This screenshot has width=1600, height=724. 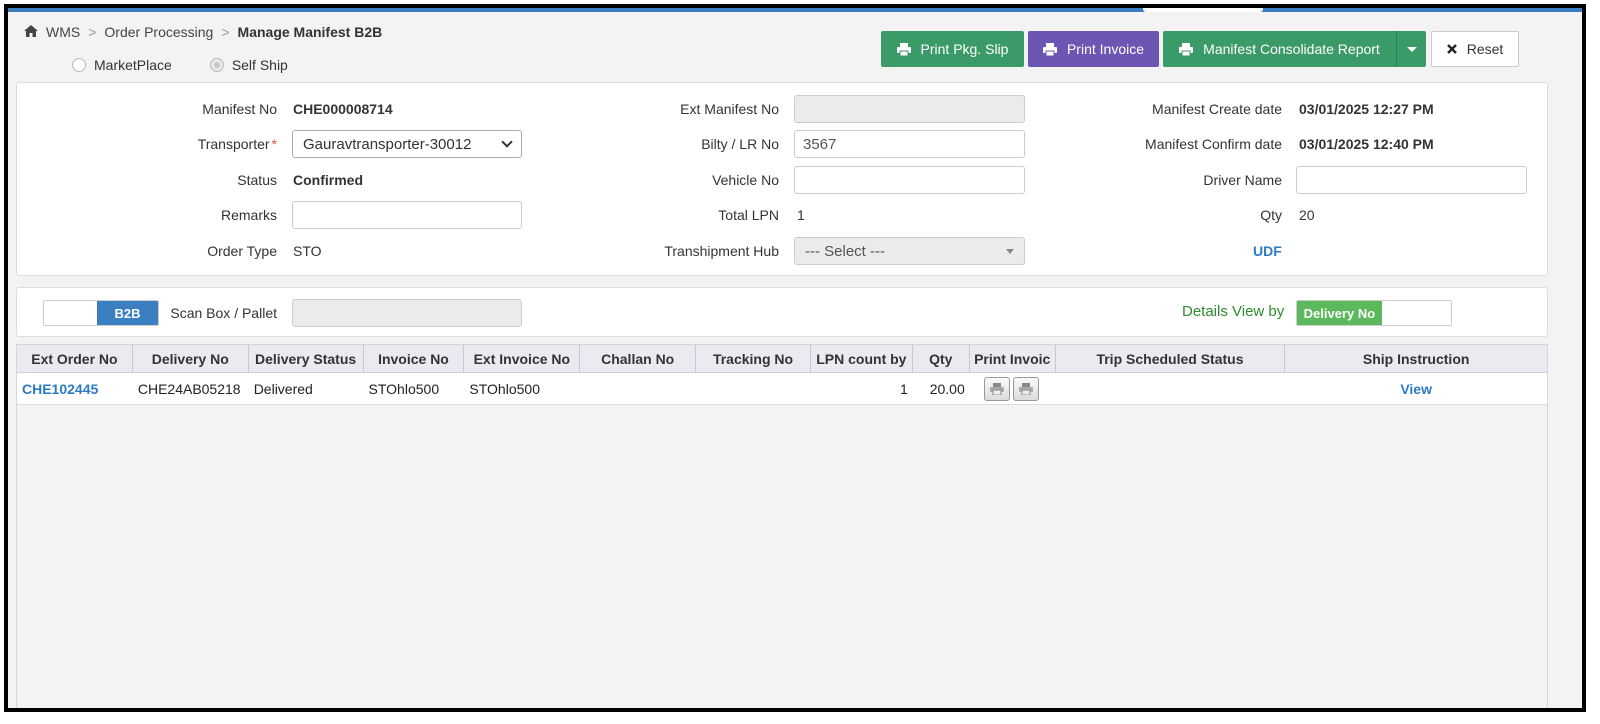 I want to click on print-pkg-slip-button: Print Pkg. Slip, so click(x=952, y=49).